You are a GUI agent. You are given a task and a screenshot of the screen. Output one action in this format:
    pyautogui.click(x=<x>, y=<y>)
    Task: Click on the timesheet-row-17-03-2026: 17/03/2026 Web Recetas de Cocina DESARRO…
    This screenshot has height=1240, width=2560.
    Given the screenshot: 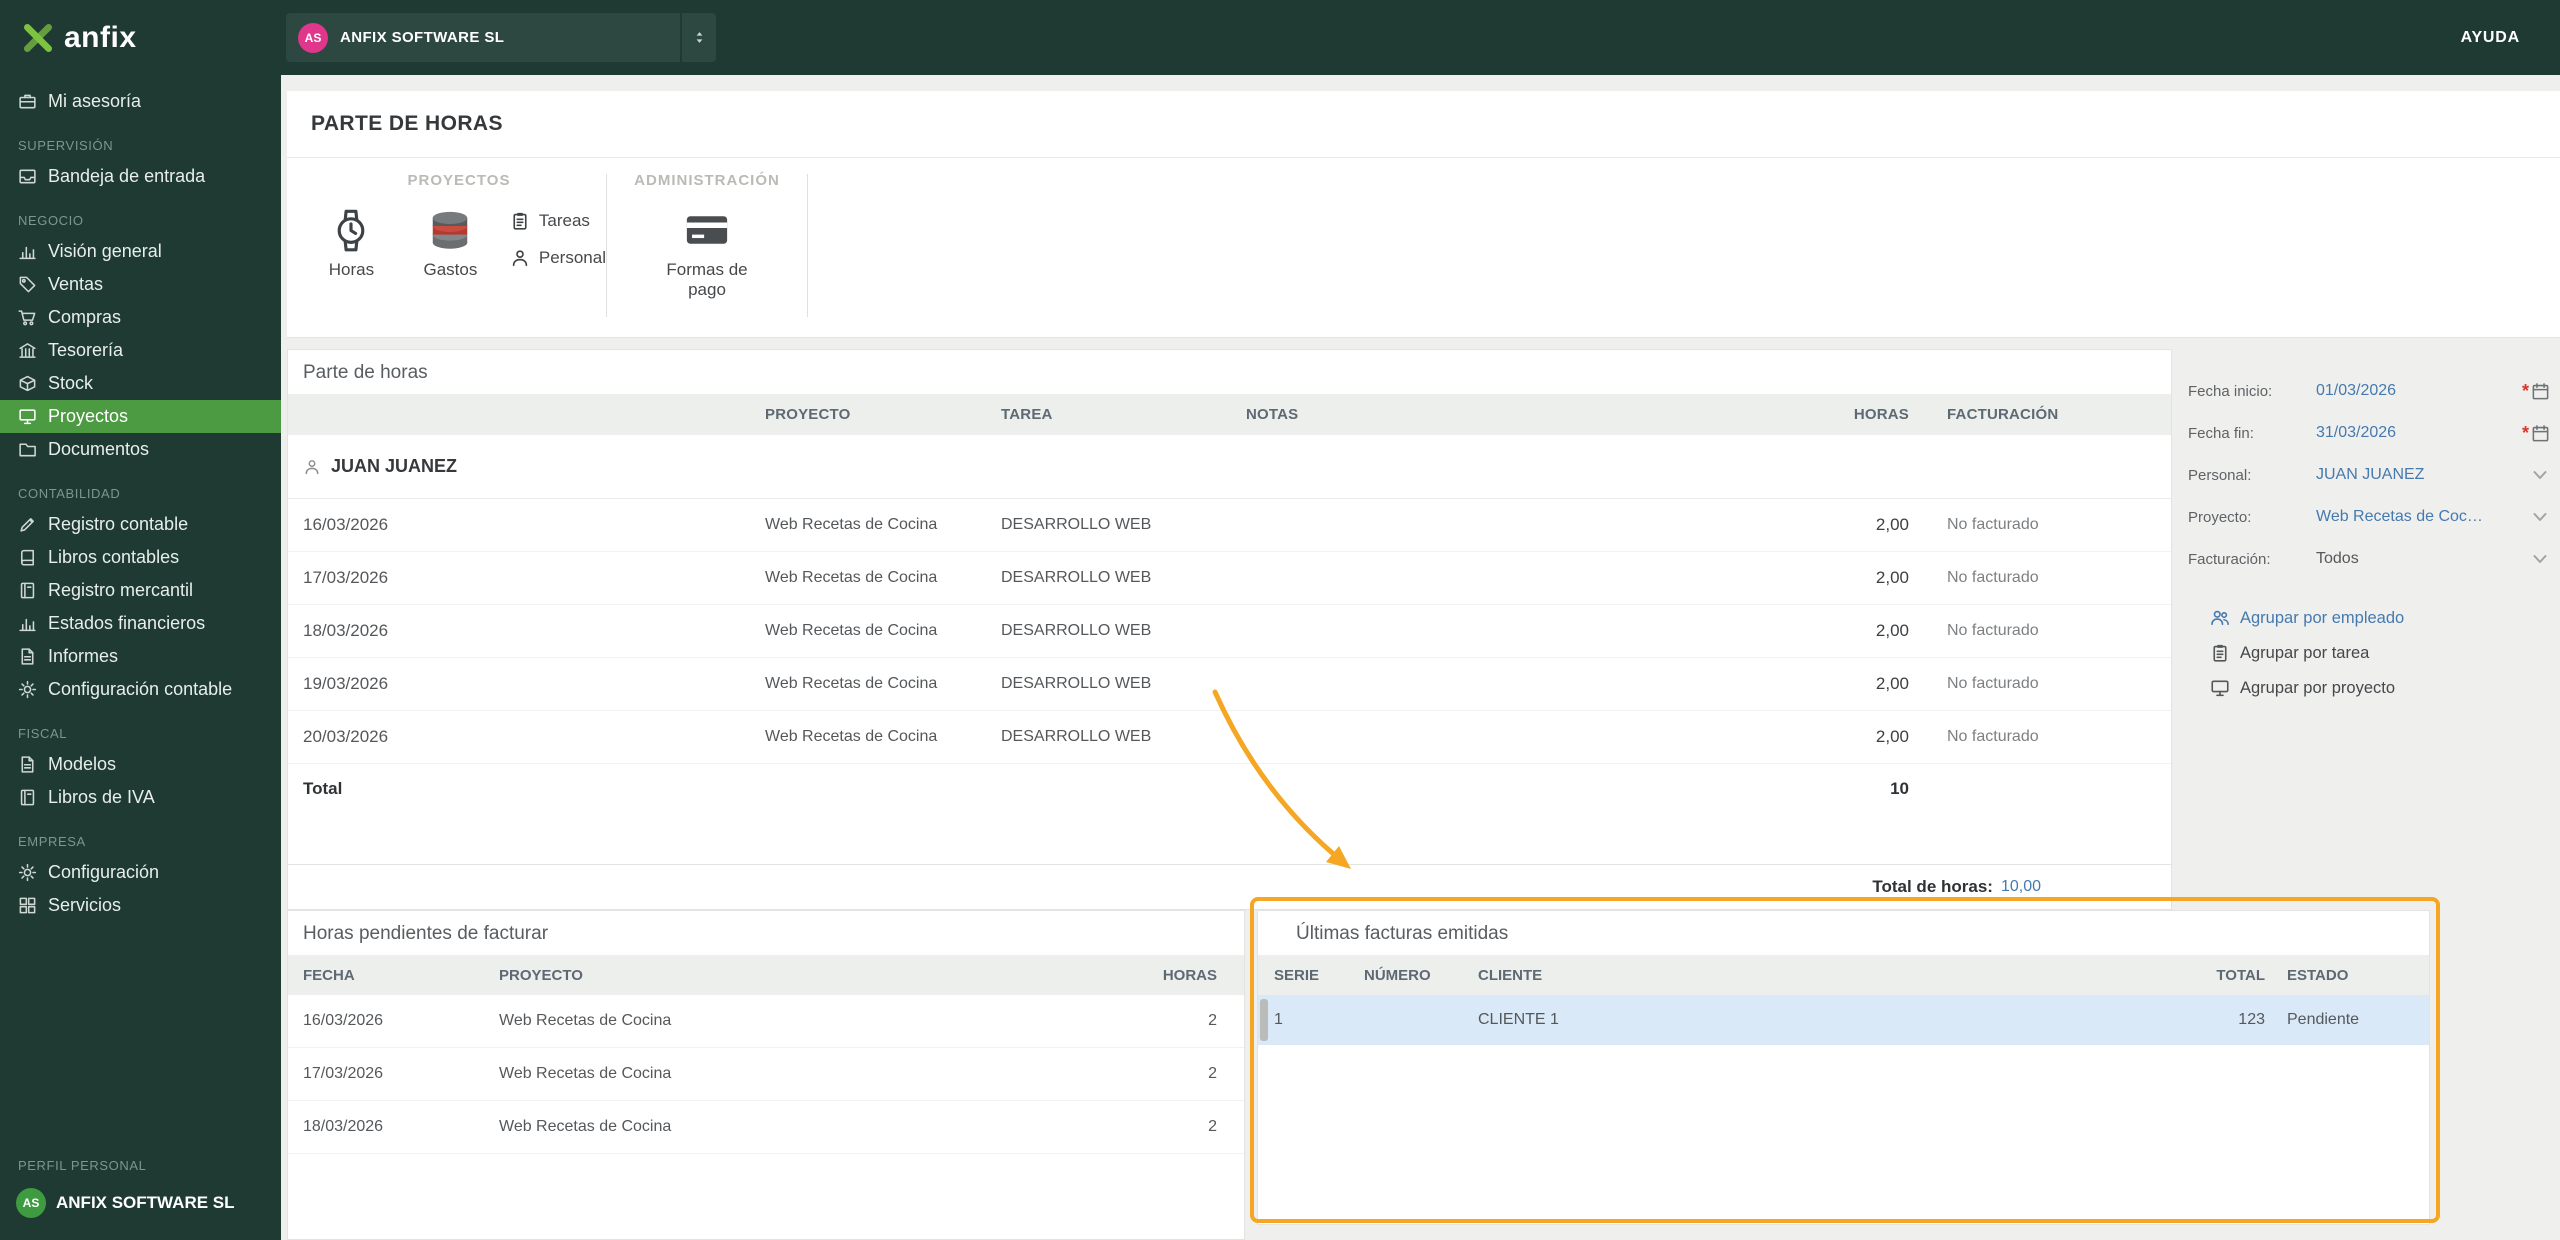 What is the action you would take?
    pyautogui.click(x=1229, y=578)
    